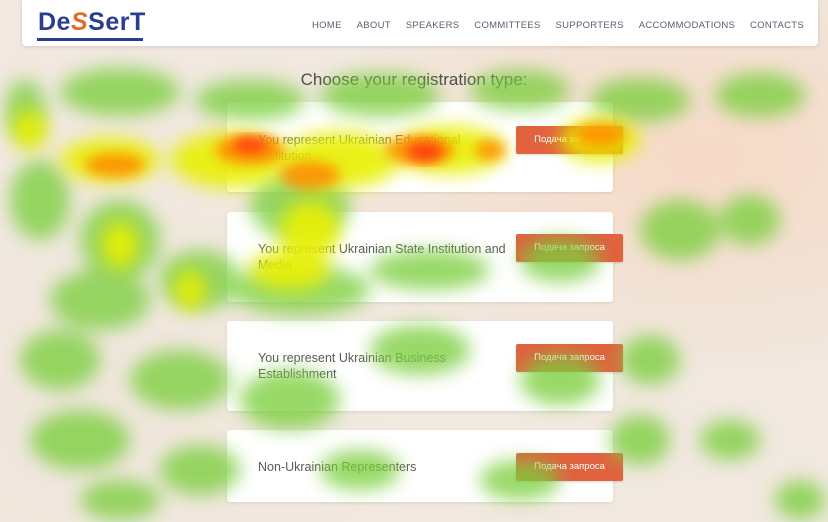 Image resolution: width=828 pixels, height=522 pixels. What do you see at coordinates (433, 27) in the screenshot?
I see `nav-speakers: SPEAKERS` at bounding box center [433, 27].